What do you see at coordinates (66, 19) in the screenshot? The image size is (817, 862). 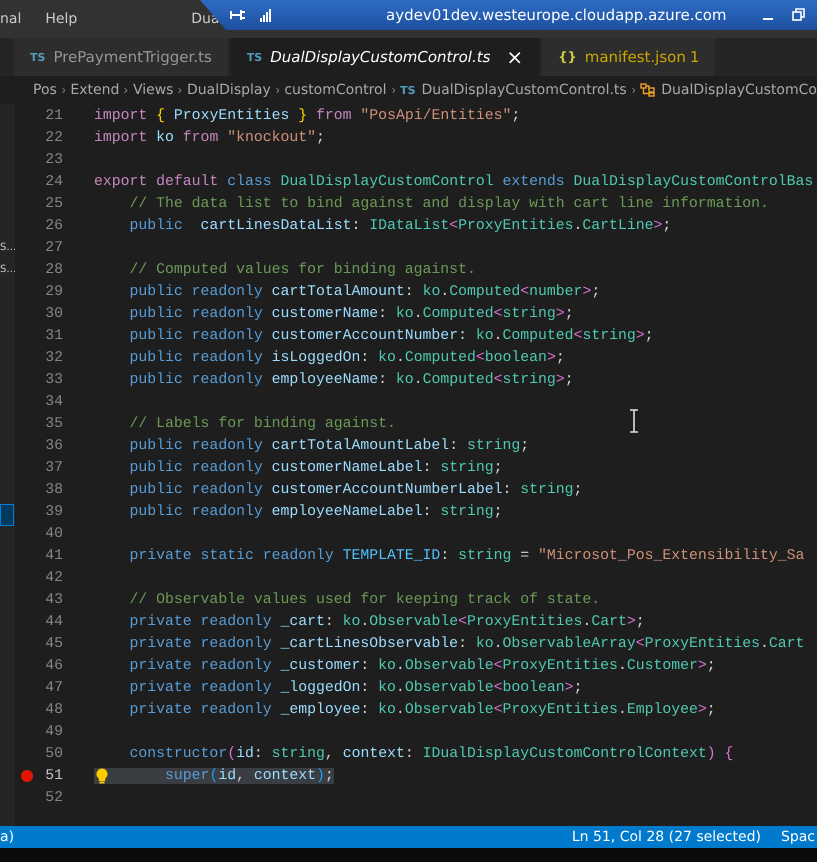 I see `menu-item: Help` at bounding box center [66, 19].